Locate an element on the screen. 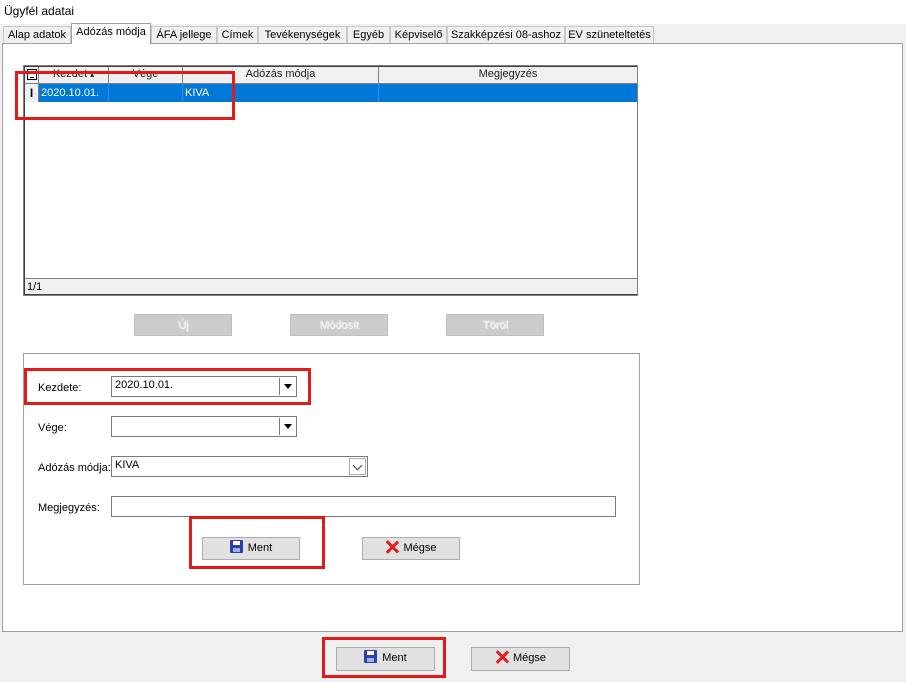 This screenshot has height=682, width=906. window-title-bar: Ügyfél adatai is located at coordinates (453, 12).